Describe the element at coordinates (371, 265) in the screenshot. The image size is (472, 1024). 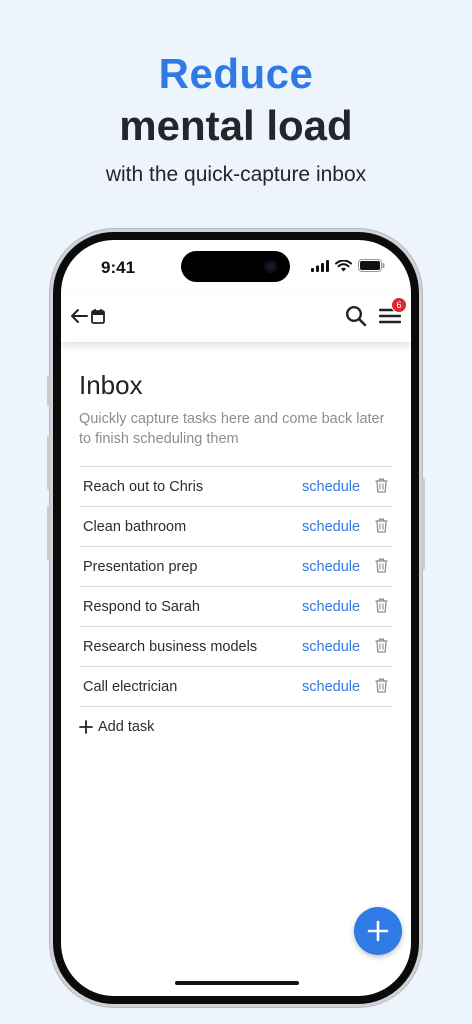
I see `battery-icon` at that location.